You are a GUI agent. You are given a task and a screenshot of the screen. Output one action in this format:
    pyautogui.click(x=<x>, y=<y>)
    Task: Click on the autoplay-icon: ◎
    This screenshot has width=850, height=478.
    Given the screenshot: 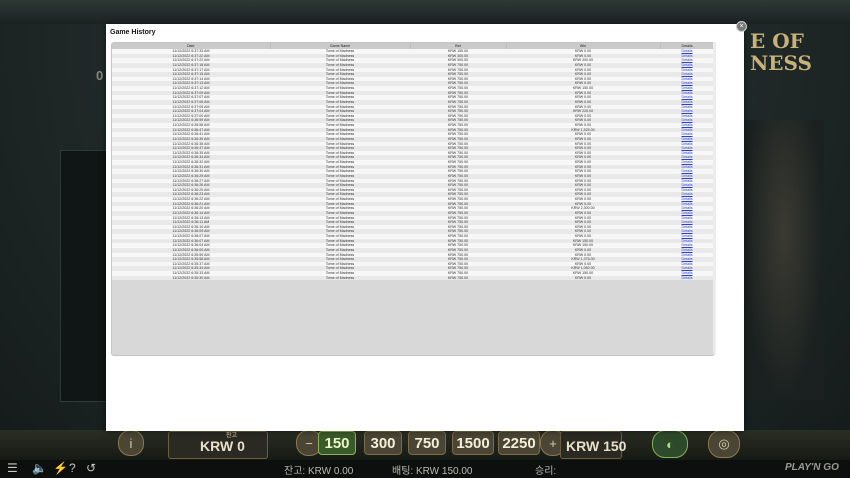 What is the action you would take?
    pyautogui.click(x=724, y=443)
    